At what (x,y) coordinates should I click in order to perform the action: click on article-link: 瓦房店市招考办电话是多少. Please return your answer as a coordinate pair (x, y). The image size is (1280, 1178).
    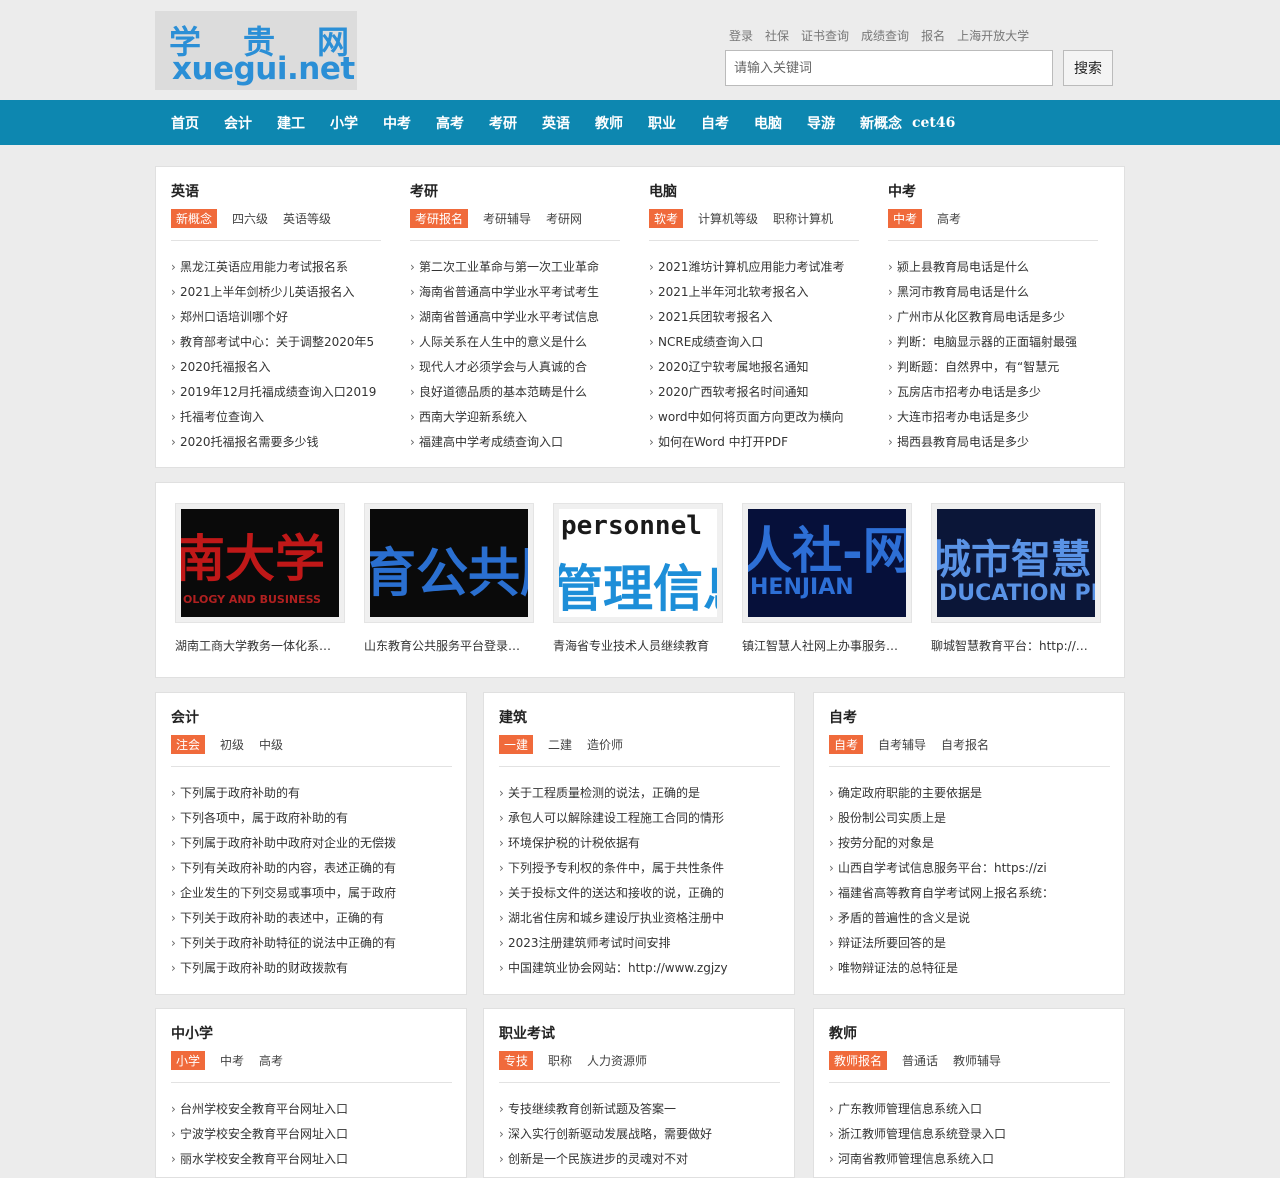
    Looking at the image, I should click on (993, 392).